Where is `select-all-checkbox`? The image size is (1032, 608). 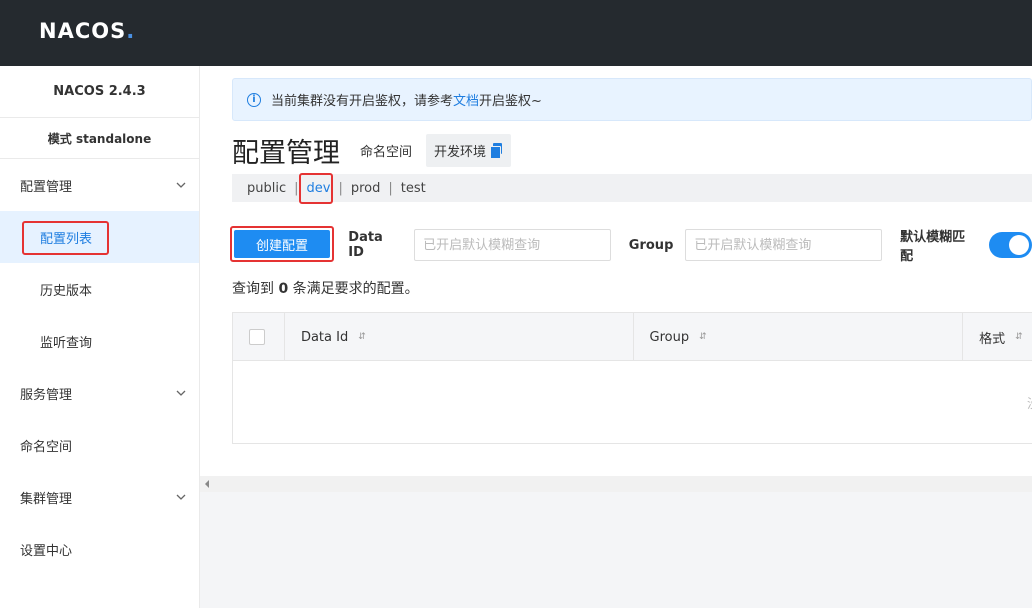 select-all-checkbox is located at coordinates (257, 337).